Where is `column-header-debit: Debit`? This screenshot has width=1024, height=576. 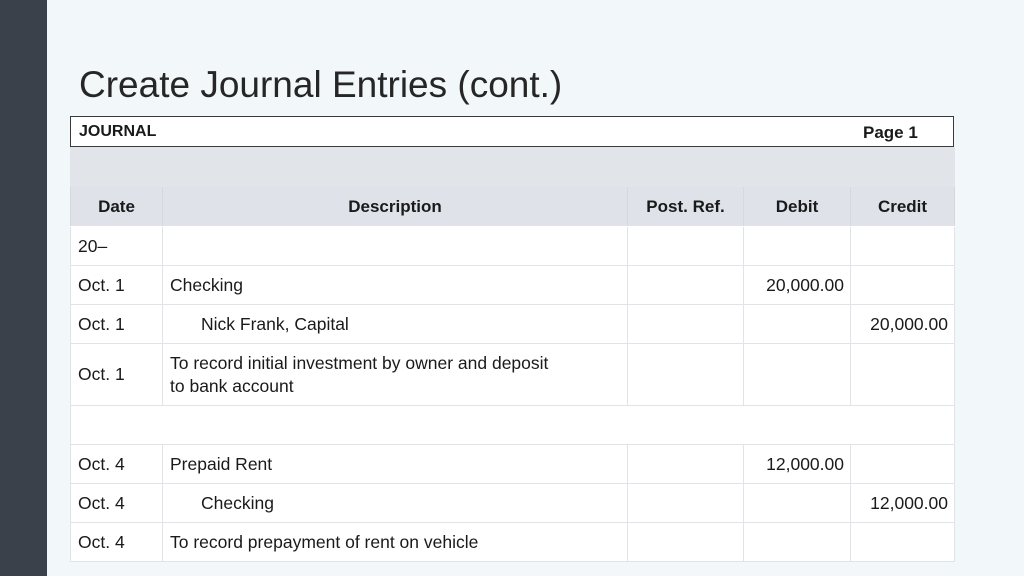
column-header-debit: Debit is located at coordinates (797, 206).